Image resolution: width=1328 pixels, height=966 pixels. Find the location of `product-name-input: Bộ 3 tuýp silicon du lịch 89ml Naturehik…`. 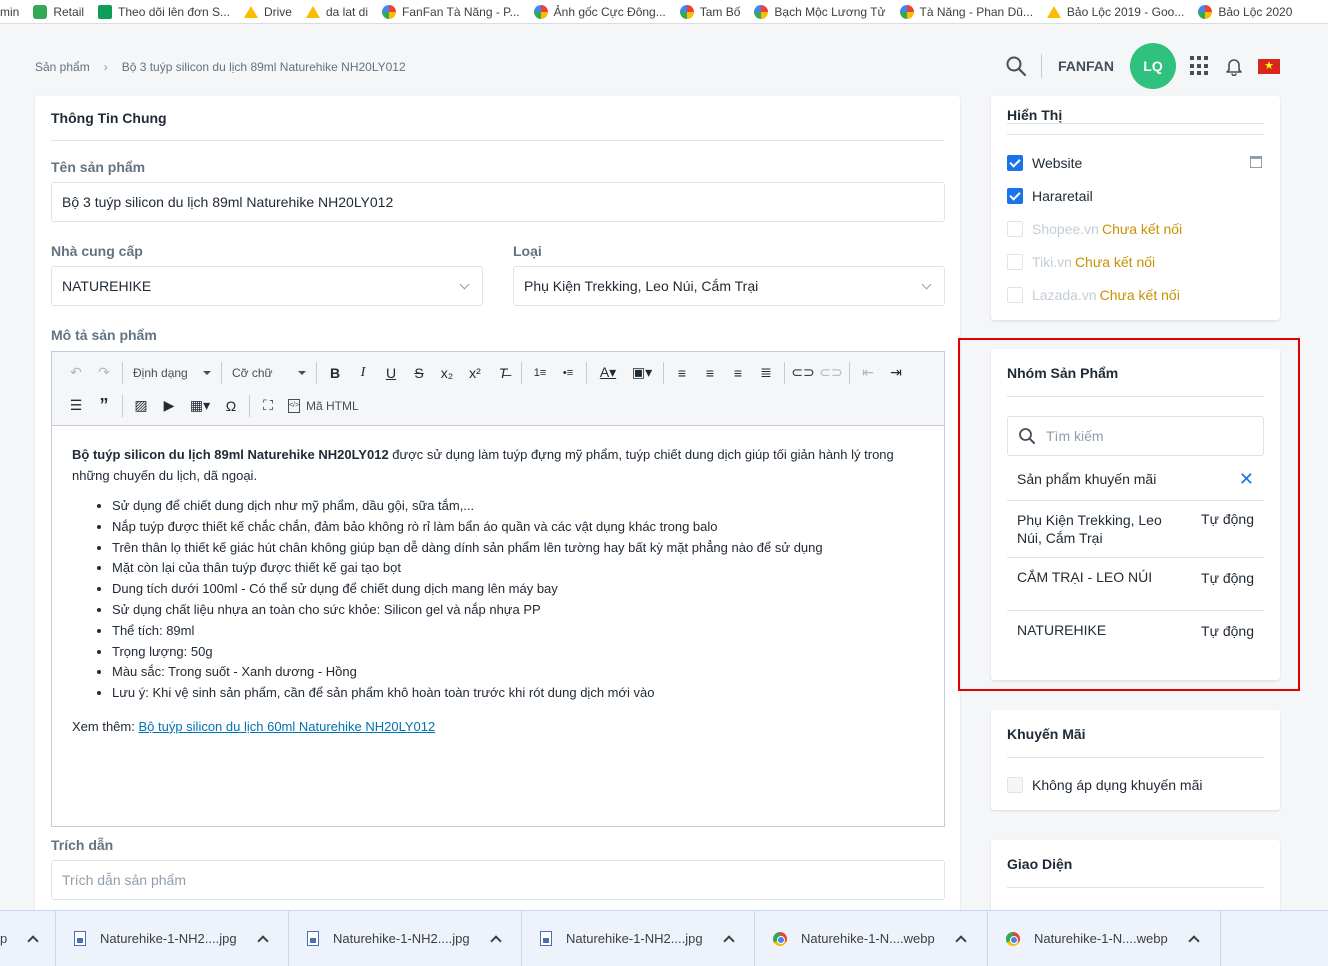

product-name-input: Bộ 3 tuýp silicon du lịch 89ml Naturehik… is located at coordinates (498, 202).